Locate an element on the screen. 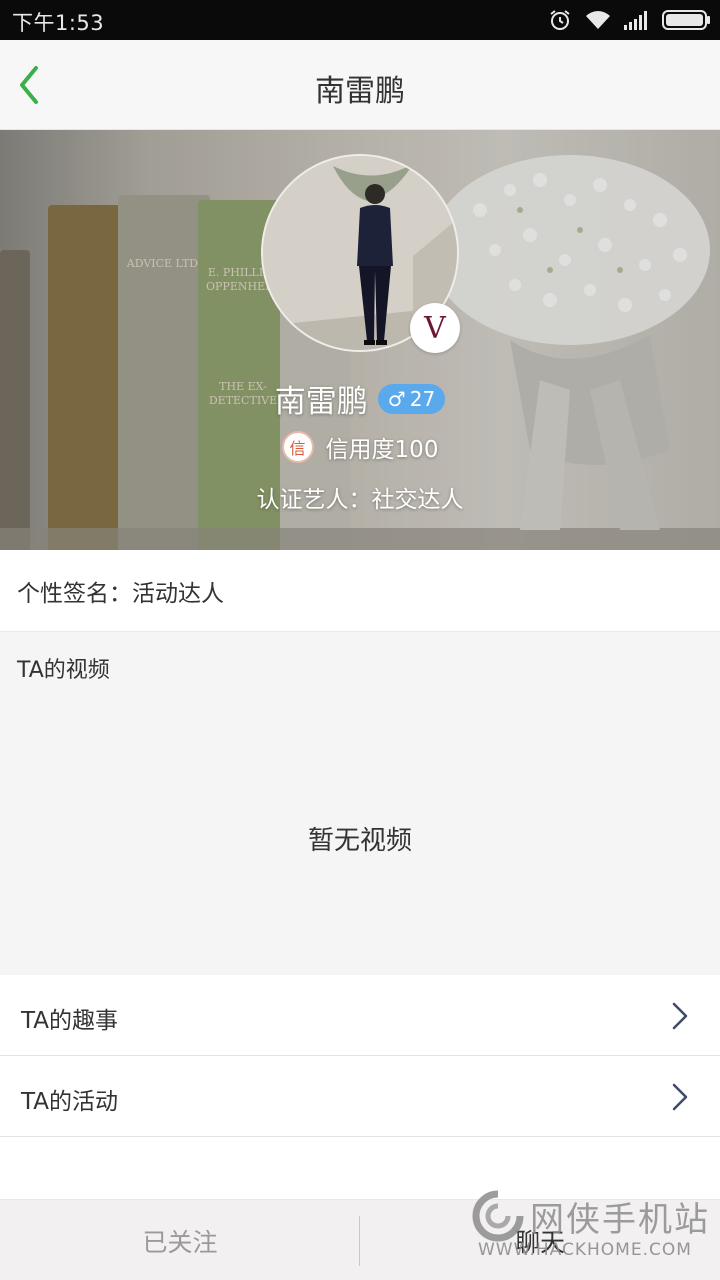  age-value: 27 is located at coordinates (422, 398).